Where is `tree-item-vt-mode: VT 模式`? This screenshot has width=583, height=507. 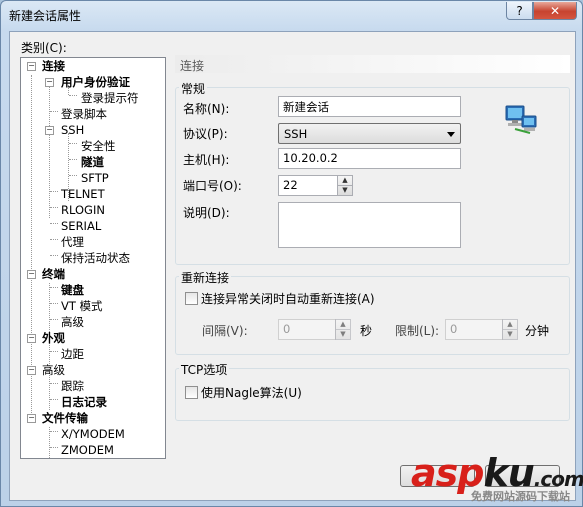 tree-item-vt-mode: VT 模式 is located at coordinates (82, 306).